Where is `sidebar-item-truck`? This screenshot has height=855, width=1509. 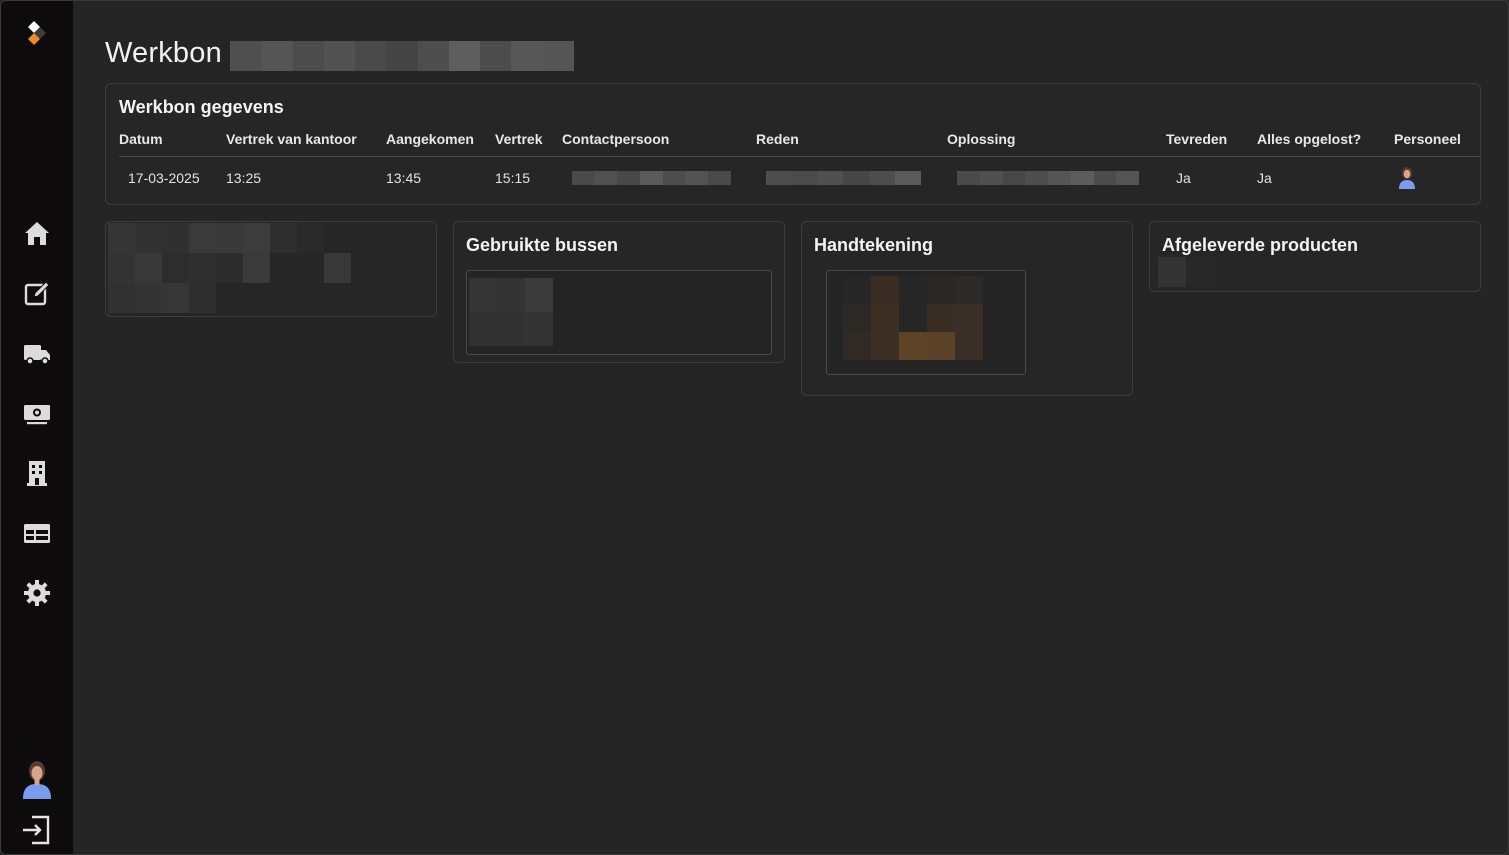 sidebar-item-truck is located at coordinates (37, 353).